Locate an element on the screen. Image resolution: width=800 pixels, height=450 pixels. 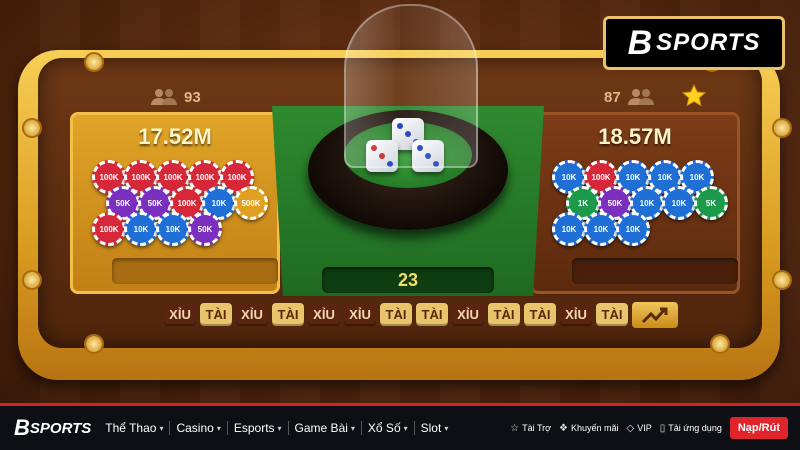
trend-chart-icon is located at coordinates (654, 315).